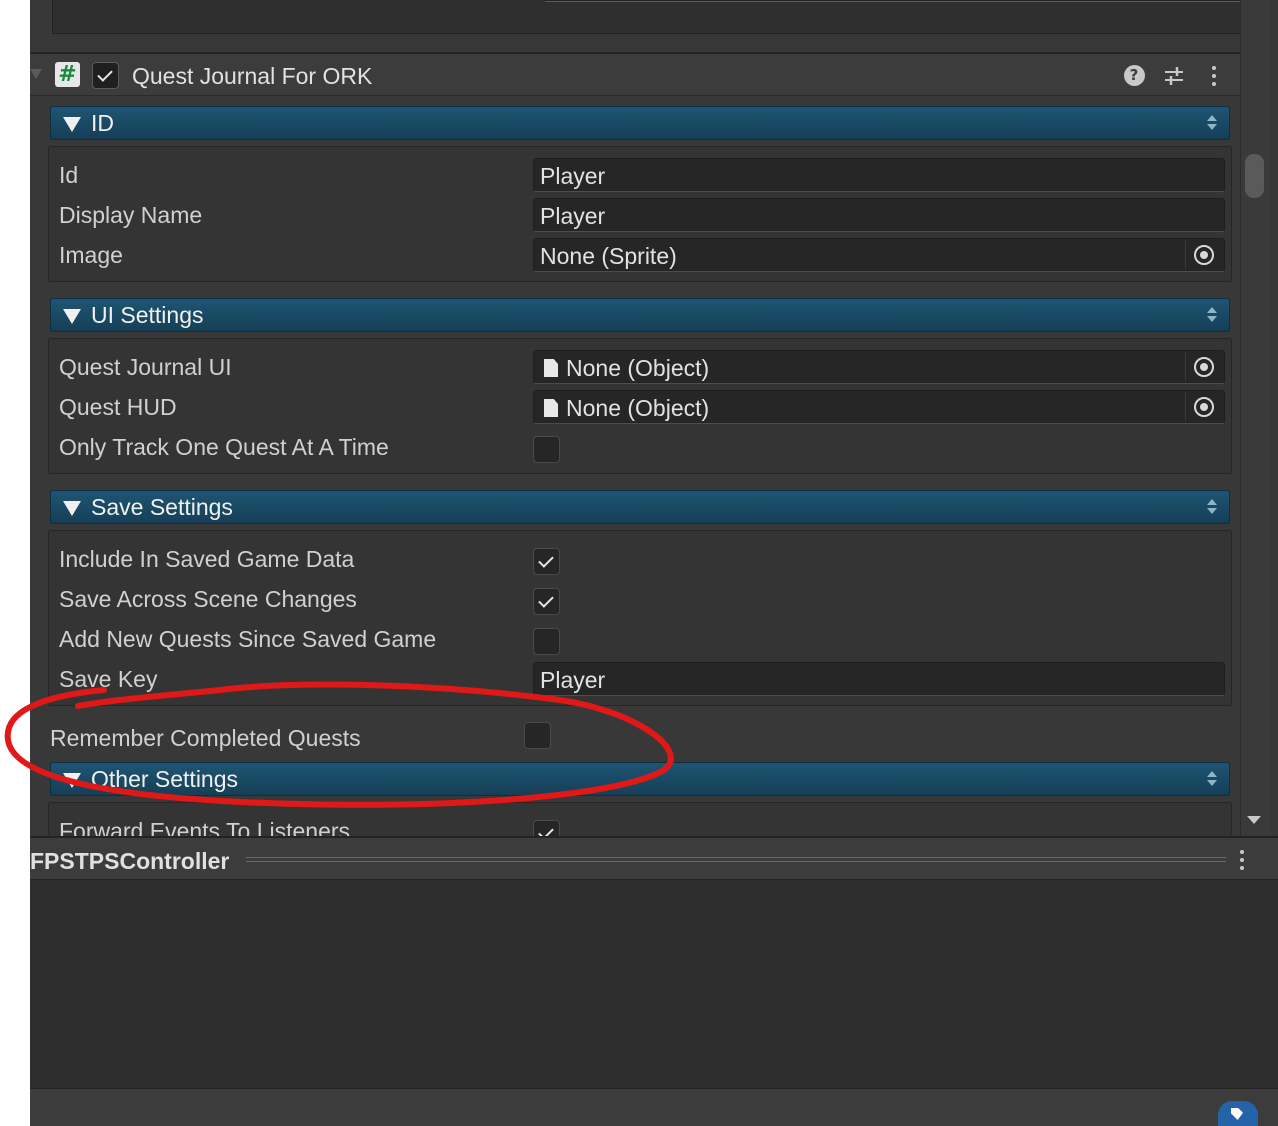  I want to click on help-glyph: ?, so click(1134, 75).